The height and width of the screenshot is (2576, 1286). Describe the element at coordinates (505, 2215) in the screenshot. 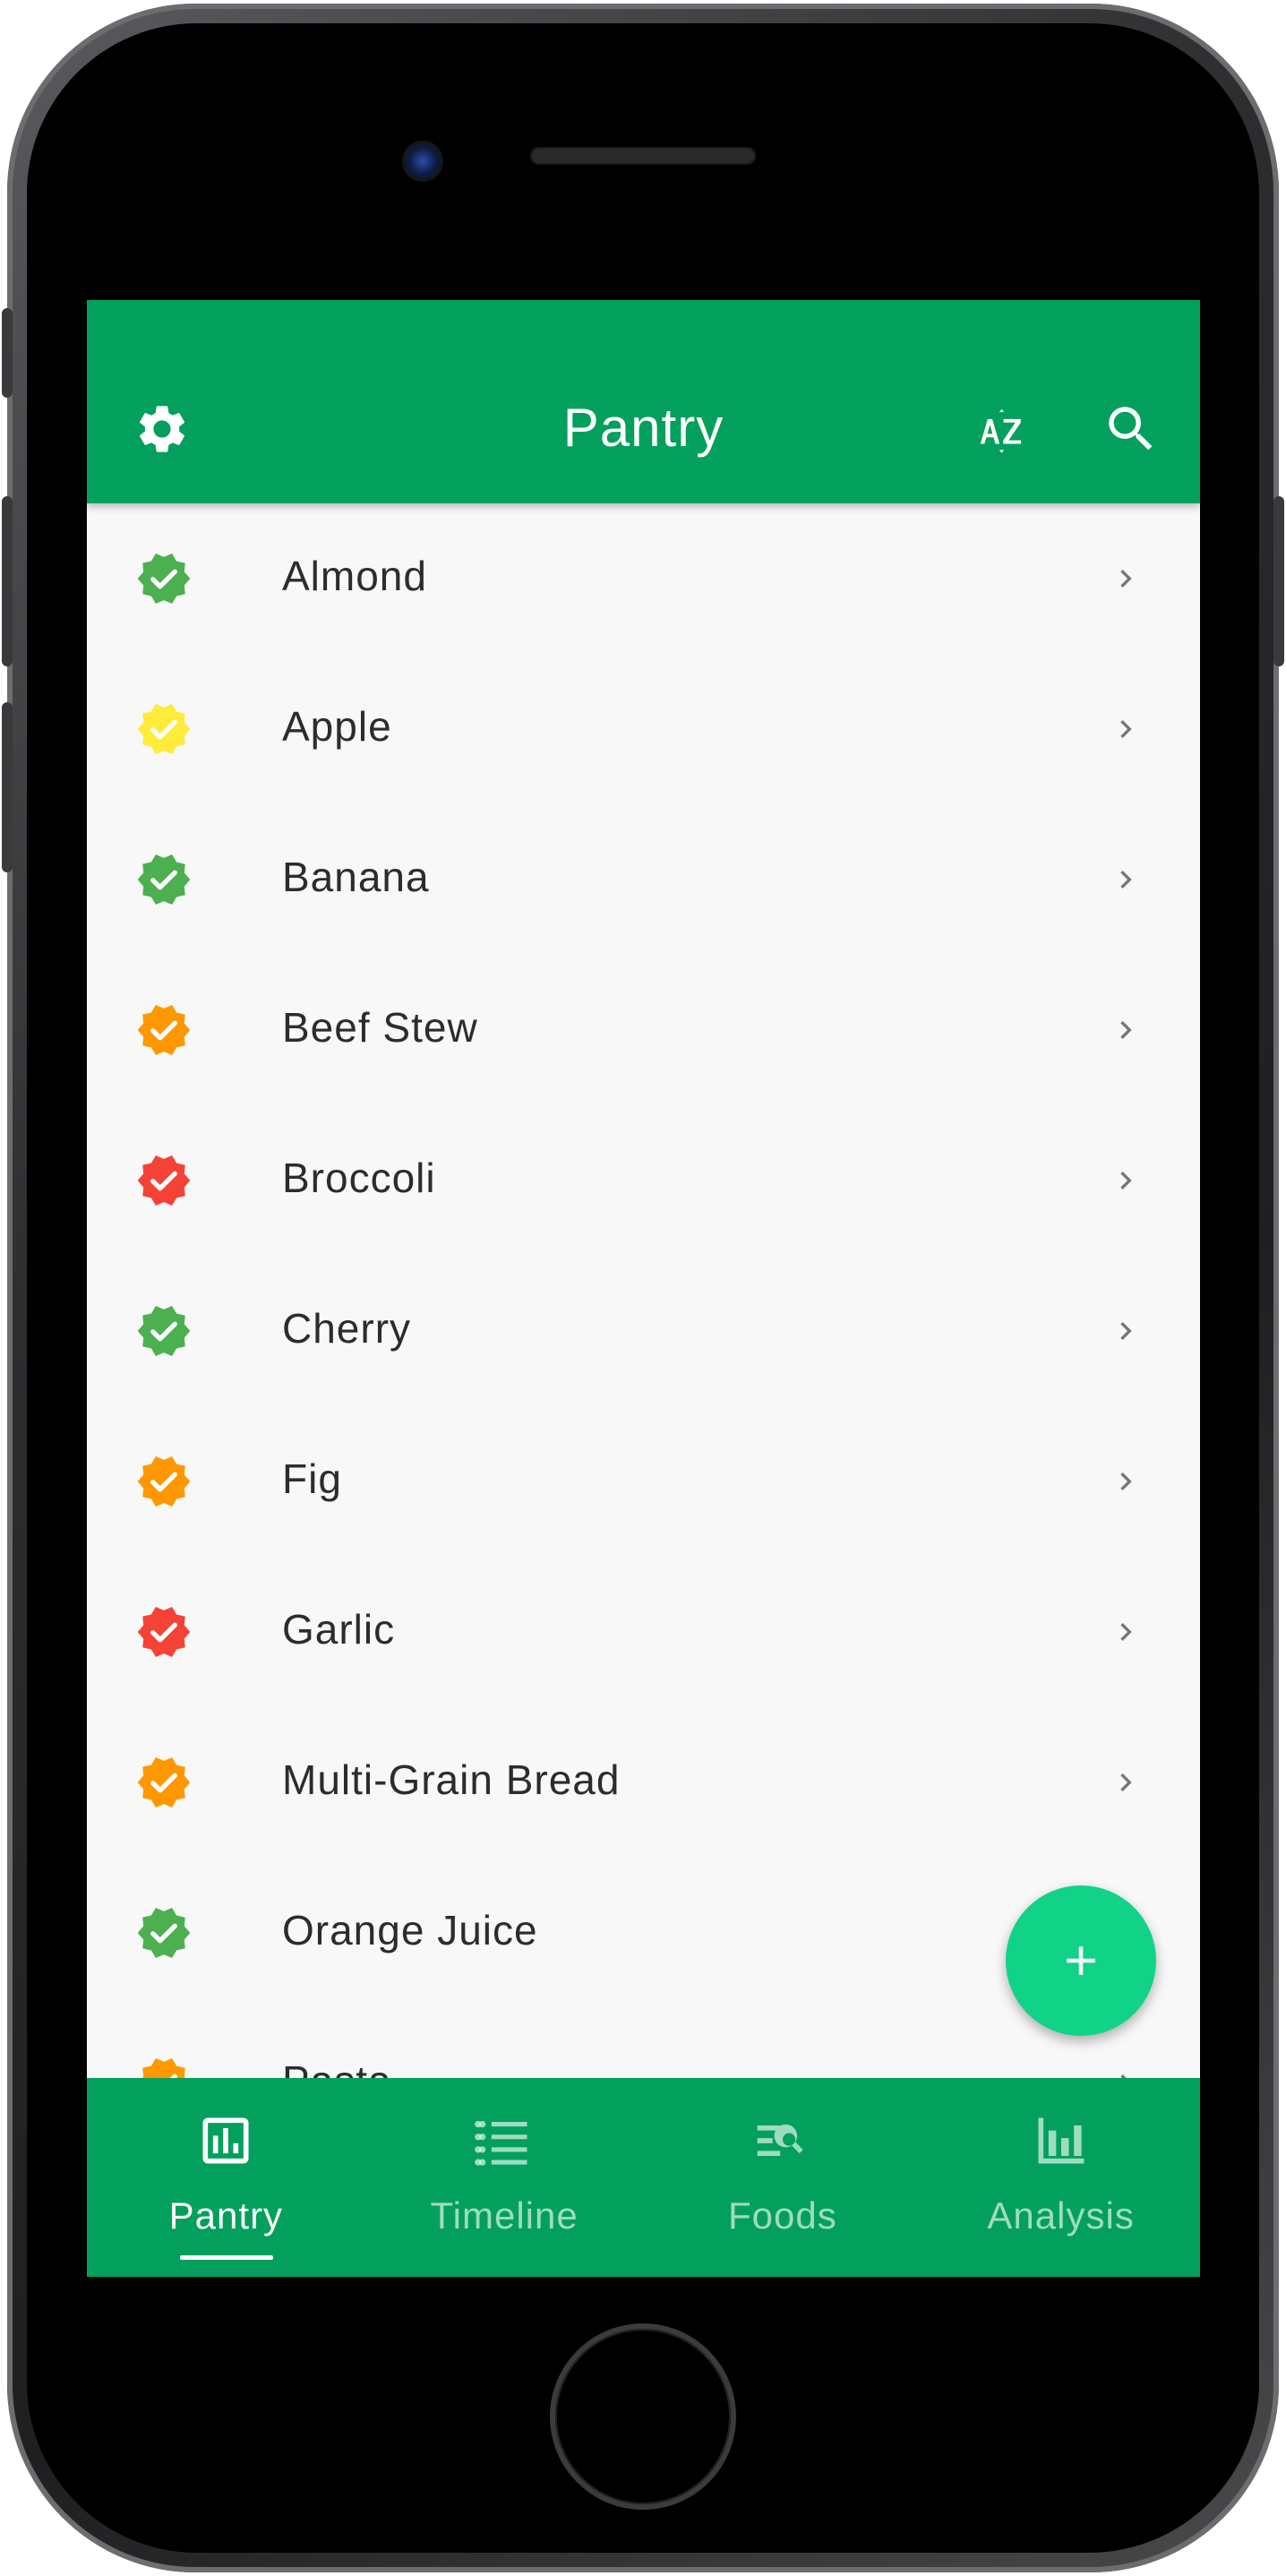

I see `nav-label: Timeline` at that location.